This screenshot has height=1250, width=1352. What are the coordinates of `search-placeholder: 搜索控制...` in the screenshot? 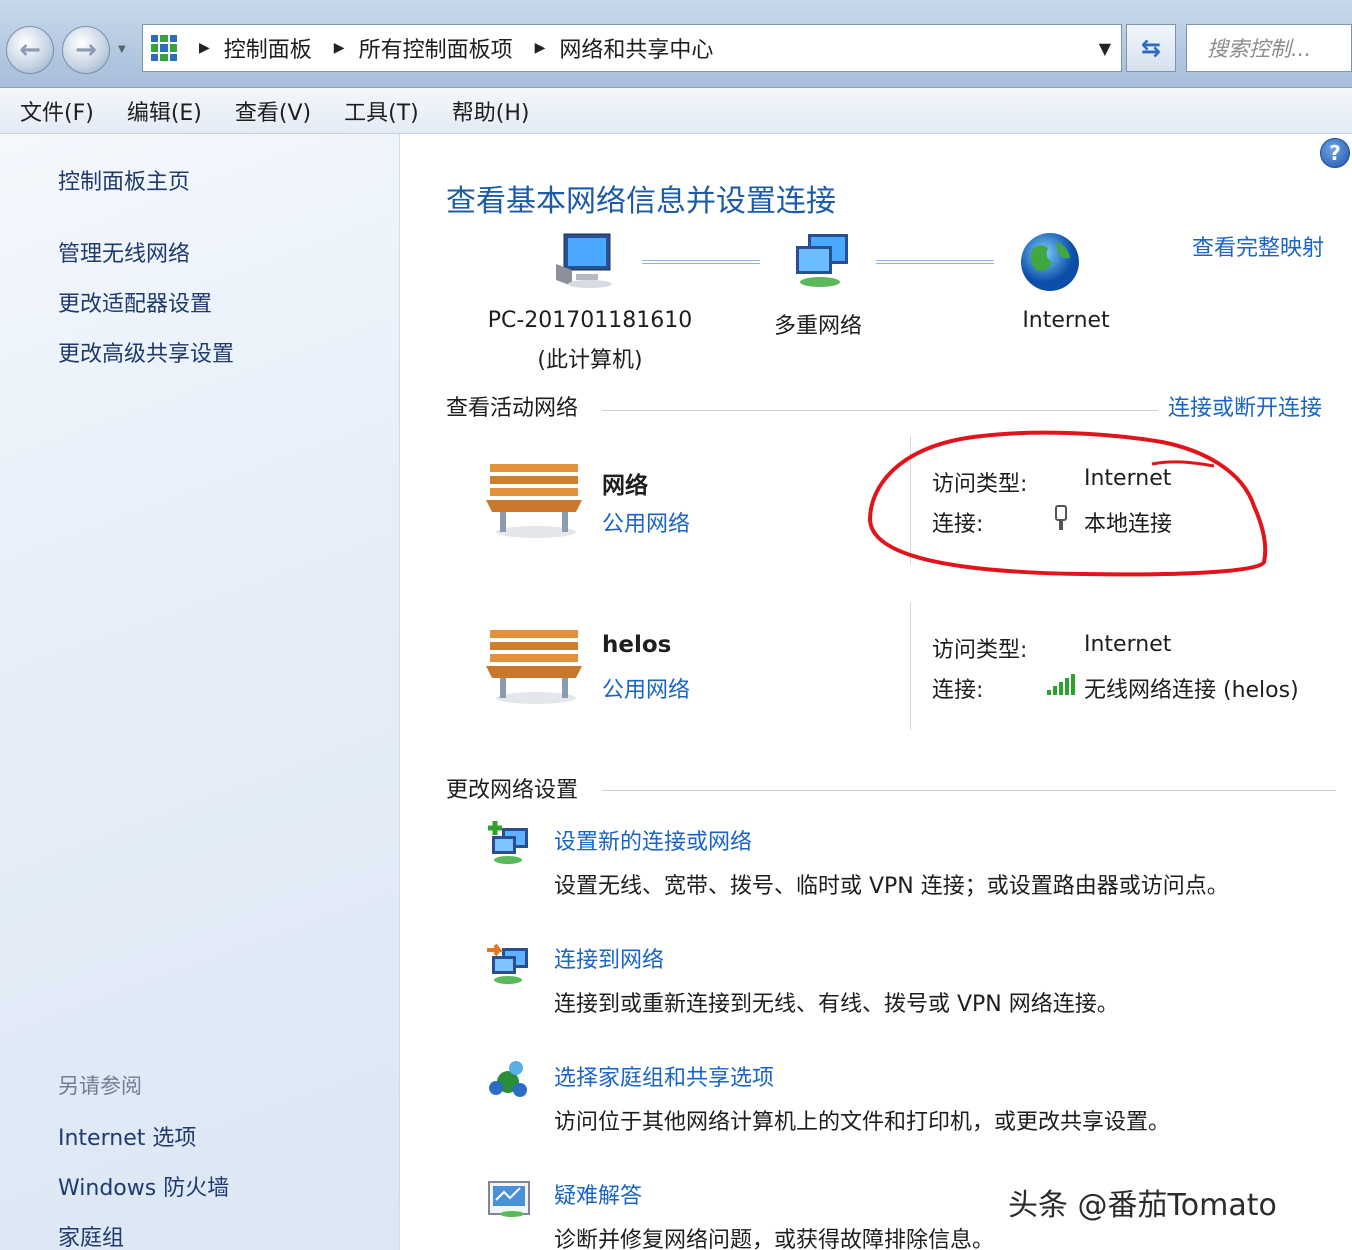 It's located at (1259, 49).